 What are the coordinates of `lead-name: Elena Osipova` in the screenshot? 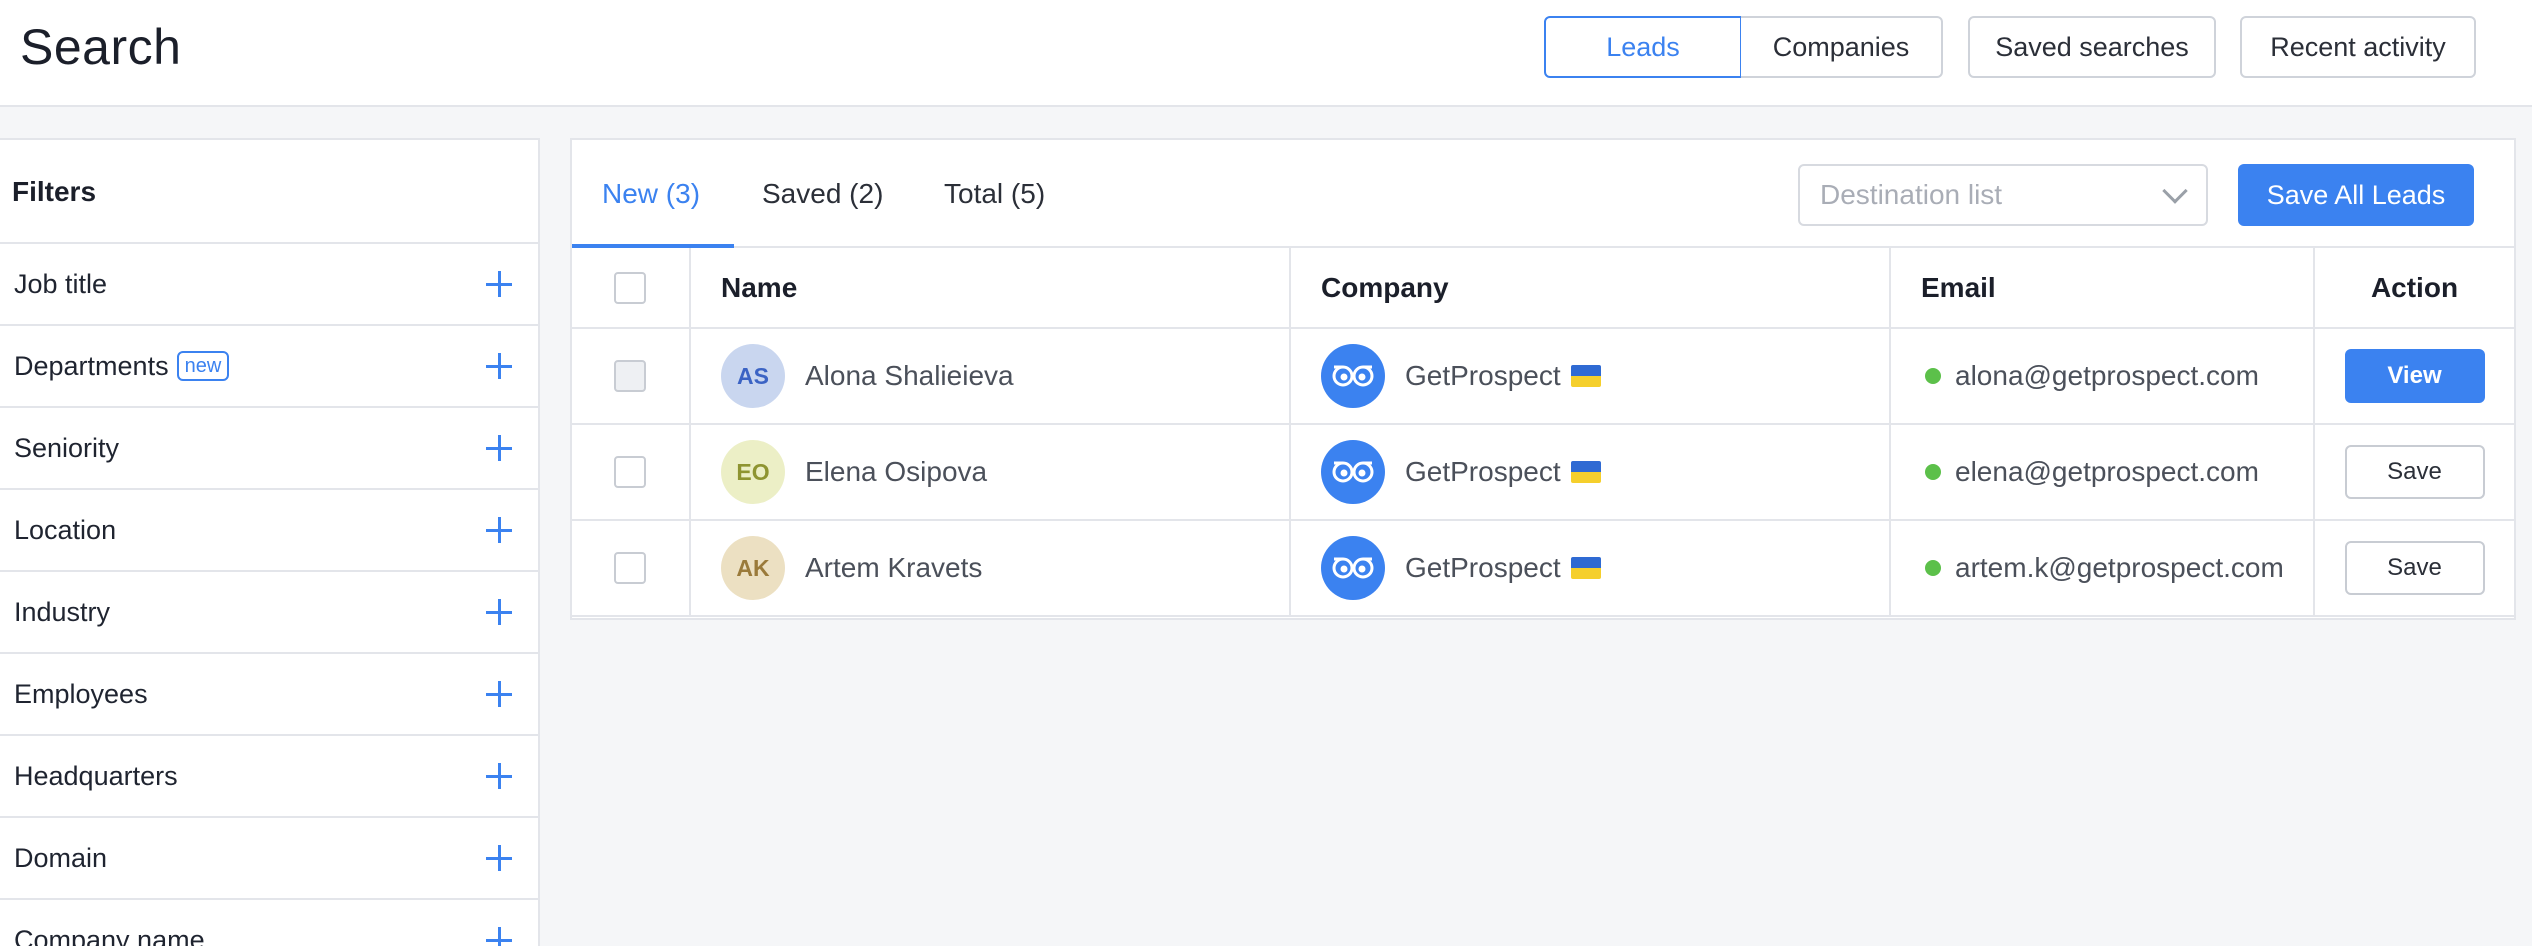 It's located at (896, 471).